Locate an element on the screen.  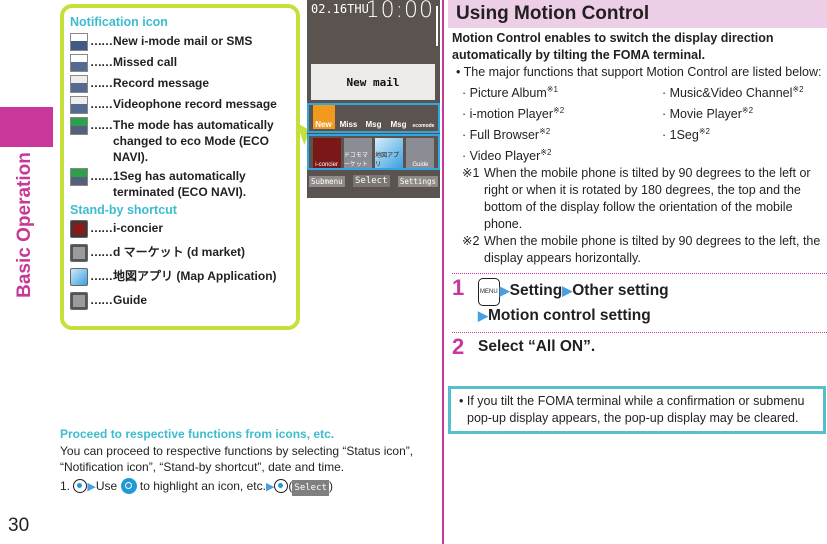
shortcut-map-app: 地図アプリ is located at coordinates (389, 153).